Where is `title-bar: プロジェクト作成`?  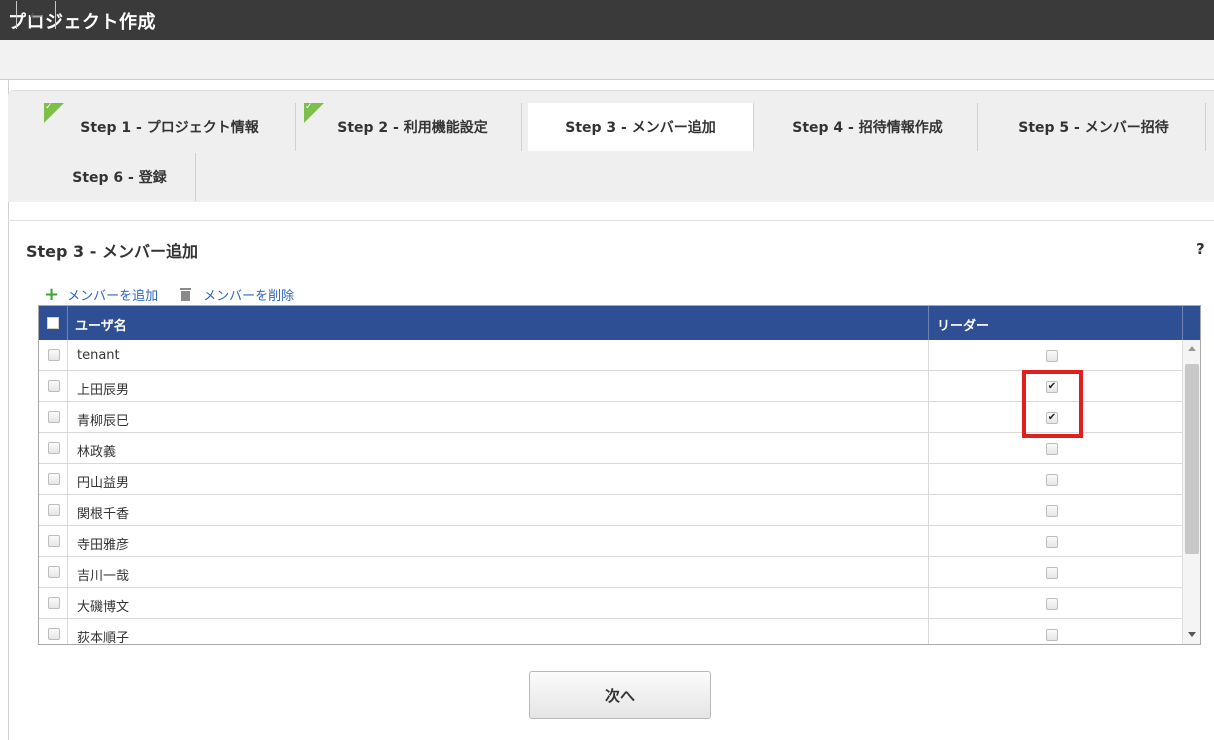 title-bar: プロジェクト作成 is located at coordinates (607, 20).